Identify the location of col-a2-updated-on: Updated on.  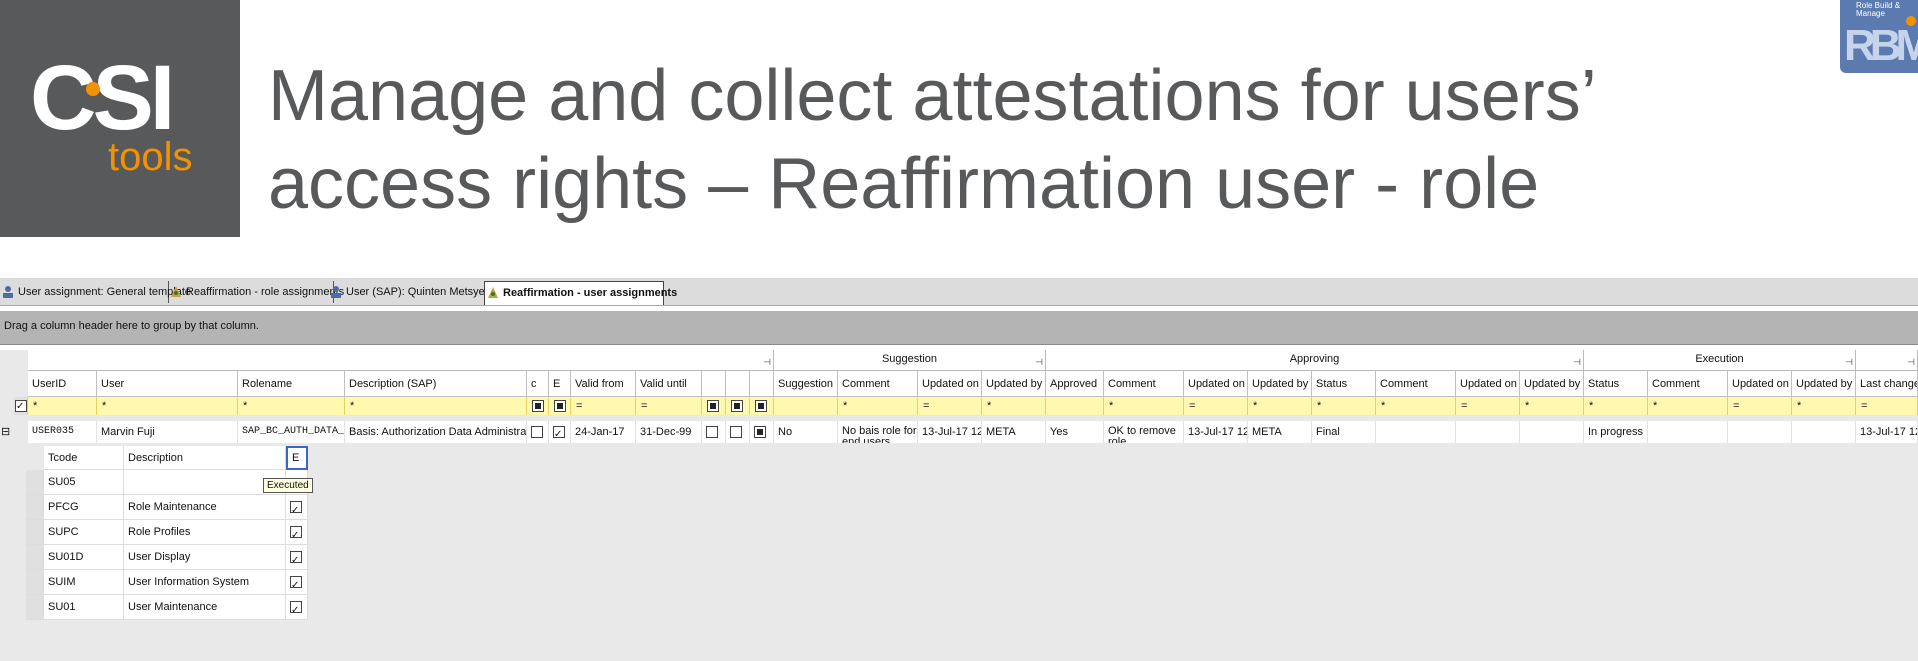
(1488, 384).